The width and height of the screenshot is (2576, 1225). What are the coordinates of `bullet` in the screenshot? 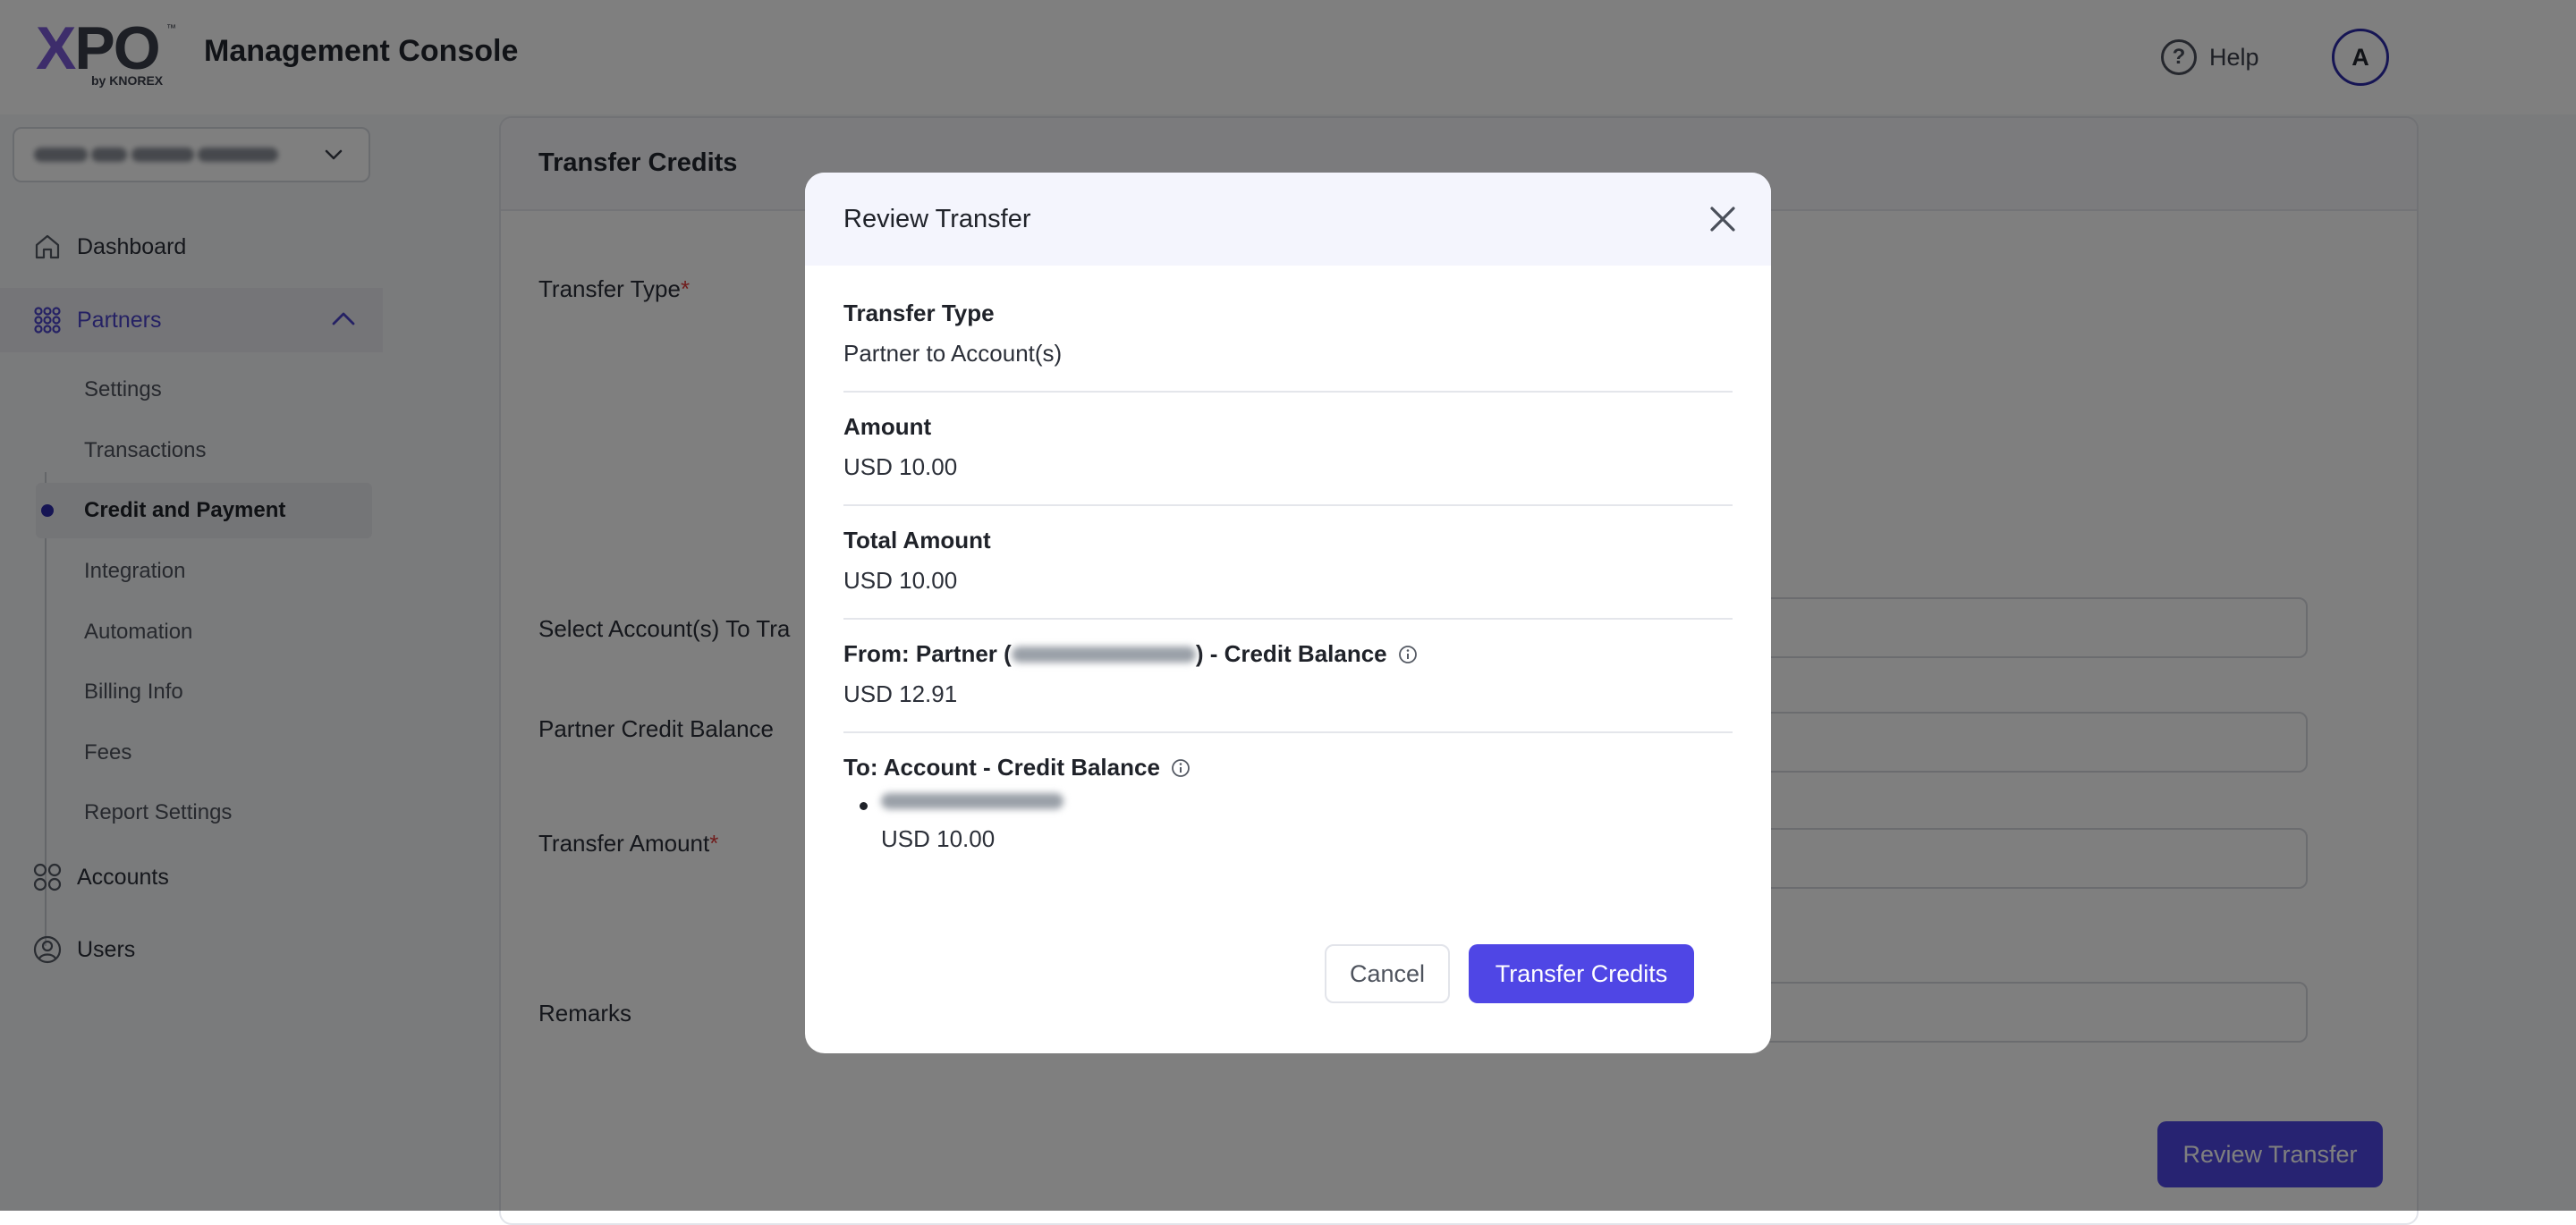 It's located at (864, 806).